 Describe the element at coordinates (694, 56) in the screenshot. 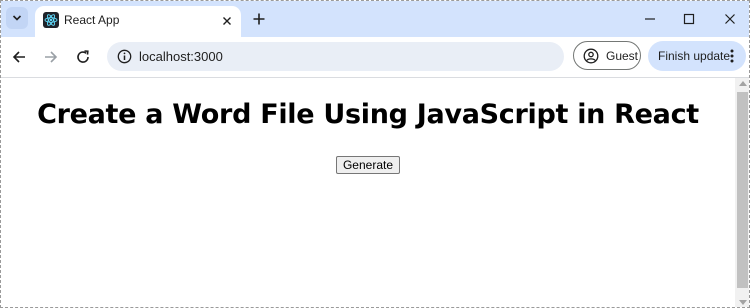

I see `finish-update-label: Finish update` at that location.